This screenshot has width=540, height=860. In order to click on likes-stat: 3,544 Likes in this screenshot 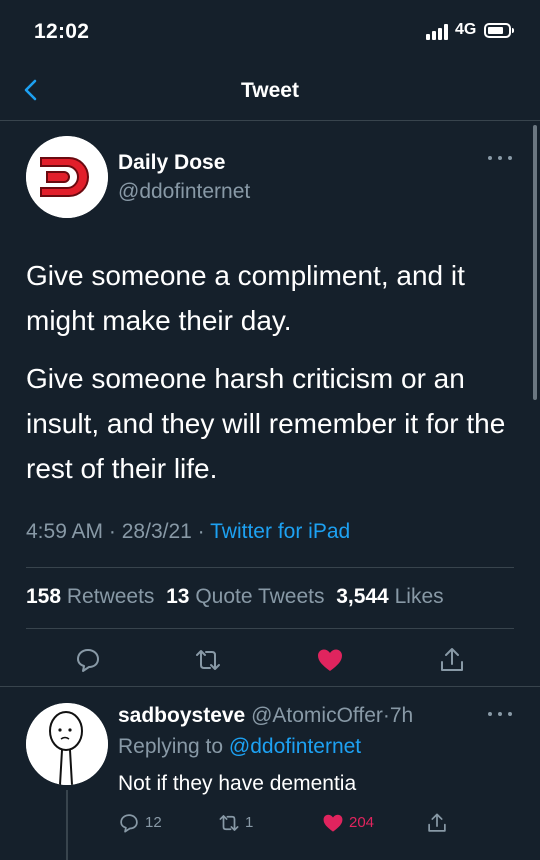, I will do `click(389, 596)`.